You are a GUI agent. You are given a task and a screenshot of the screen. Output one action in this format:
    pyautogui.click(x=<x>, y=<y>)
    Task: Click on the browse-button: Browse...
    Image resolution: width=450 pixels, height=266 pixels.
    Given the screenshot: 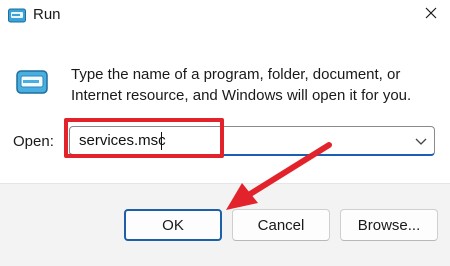 What is the action you would take?
    pyautogui.click(x=389, y=225)
    